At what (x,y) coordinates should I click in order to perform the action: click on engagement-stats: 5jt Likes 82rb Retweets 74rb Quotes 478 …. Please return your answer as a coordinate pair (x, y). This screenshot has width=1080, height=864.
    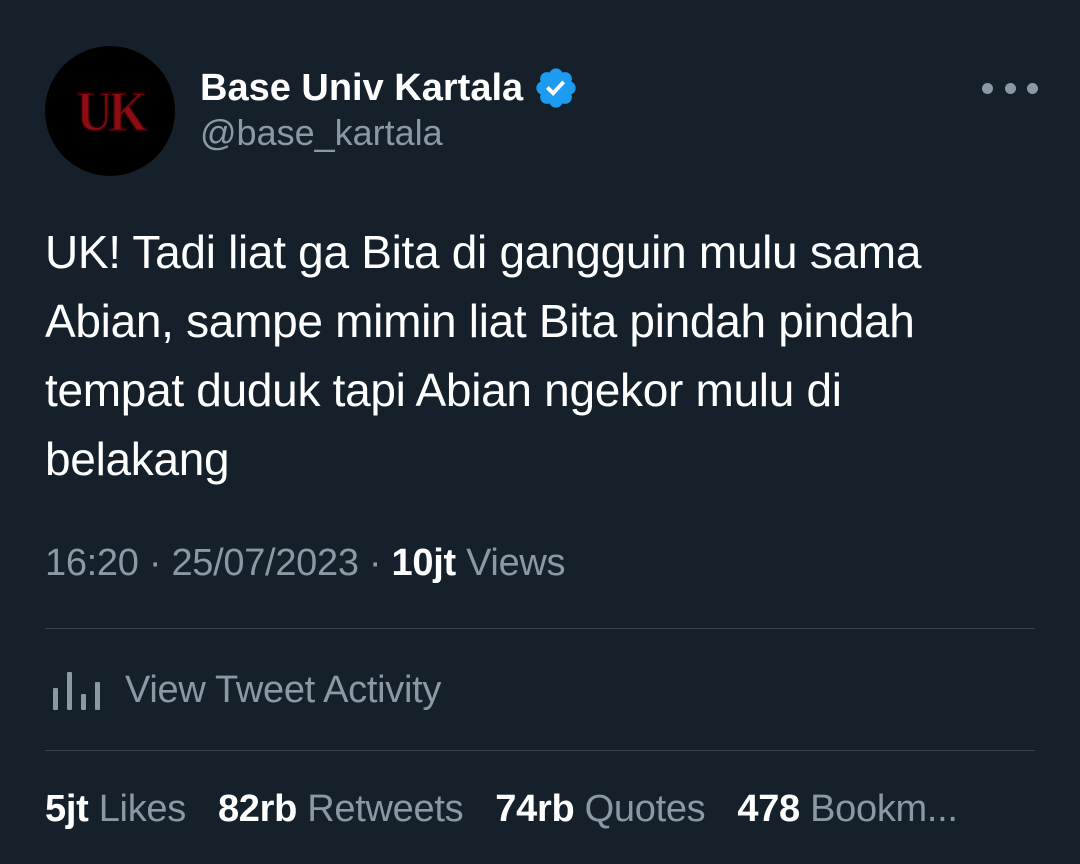
    Looking at the image, I should click on (545, 809).